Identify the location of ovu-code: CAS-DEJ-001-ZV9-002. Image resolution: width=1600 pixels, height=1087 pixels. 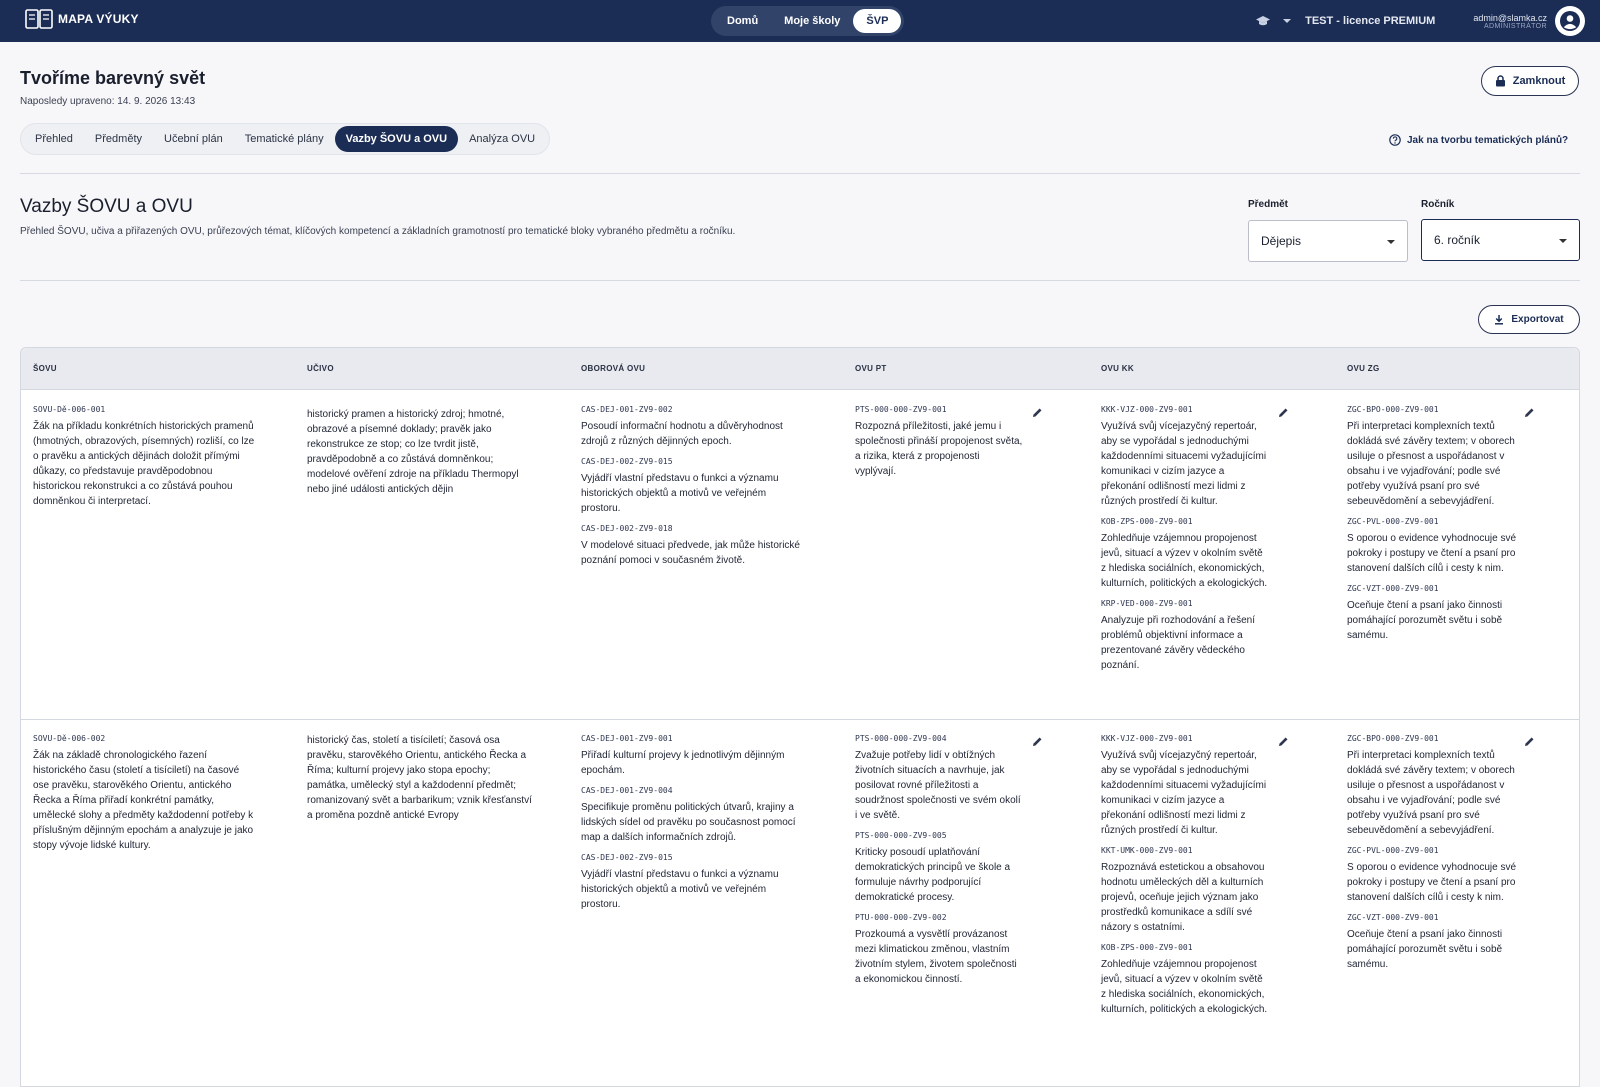
(627, 409).